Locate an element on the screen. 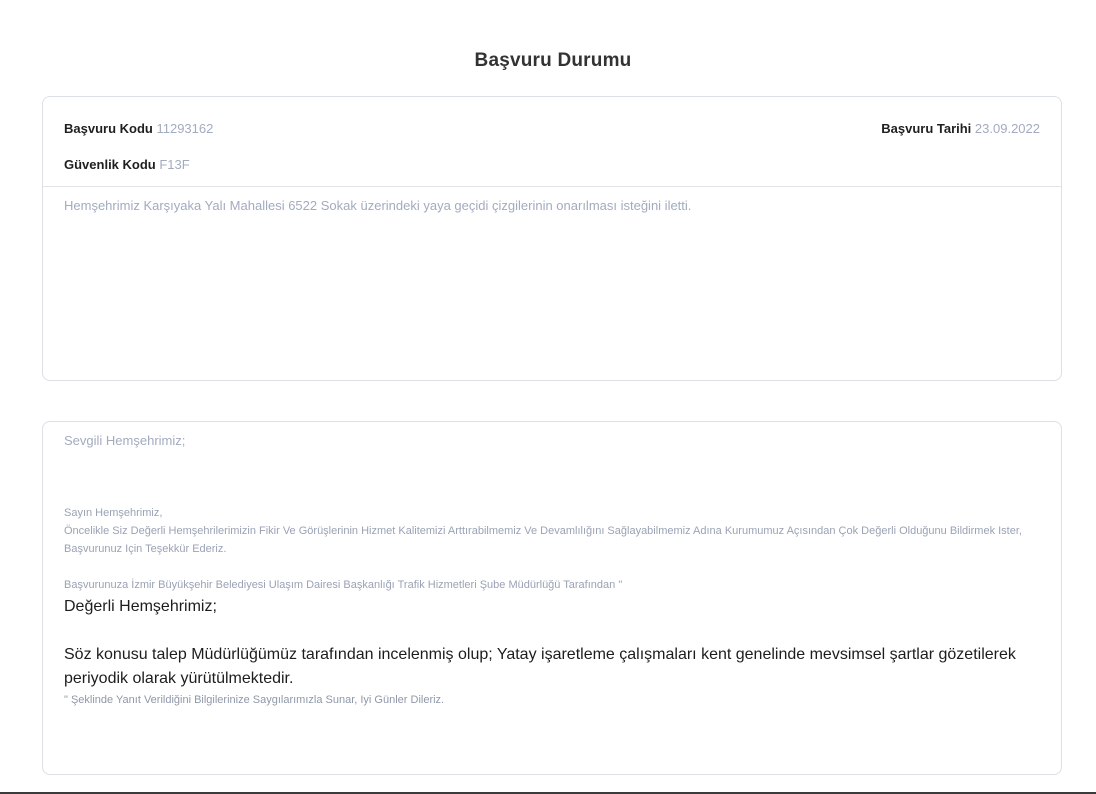 This screenshot has width=1096, height=794. application-code: Başvuru Kodu 11293162 is located at coordinates (138, 128).